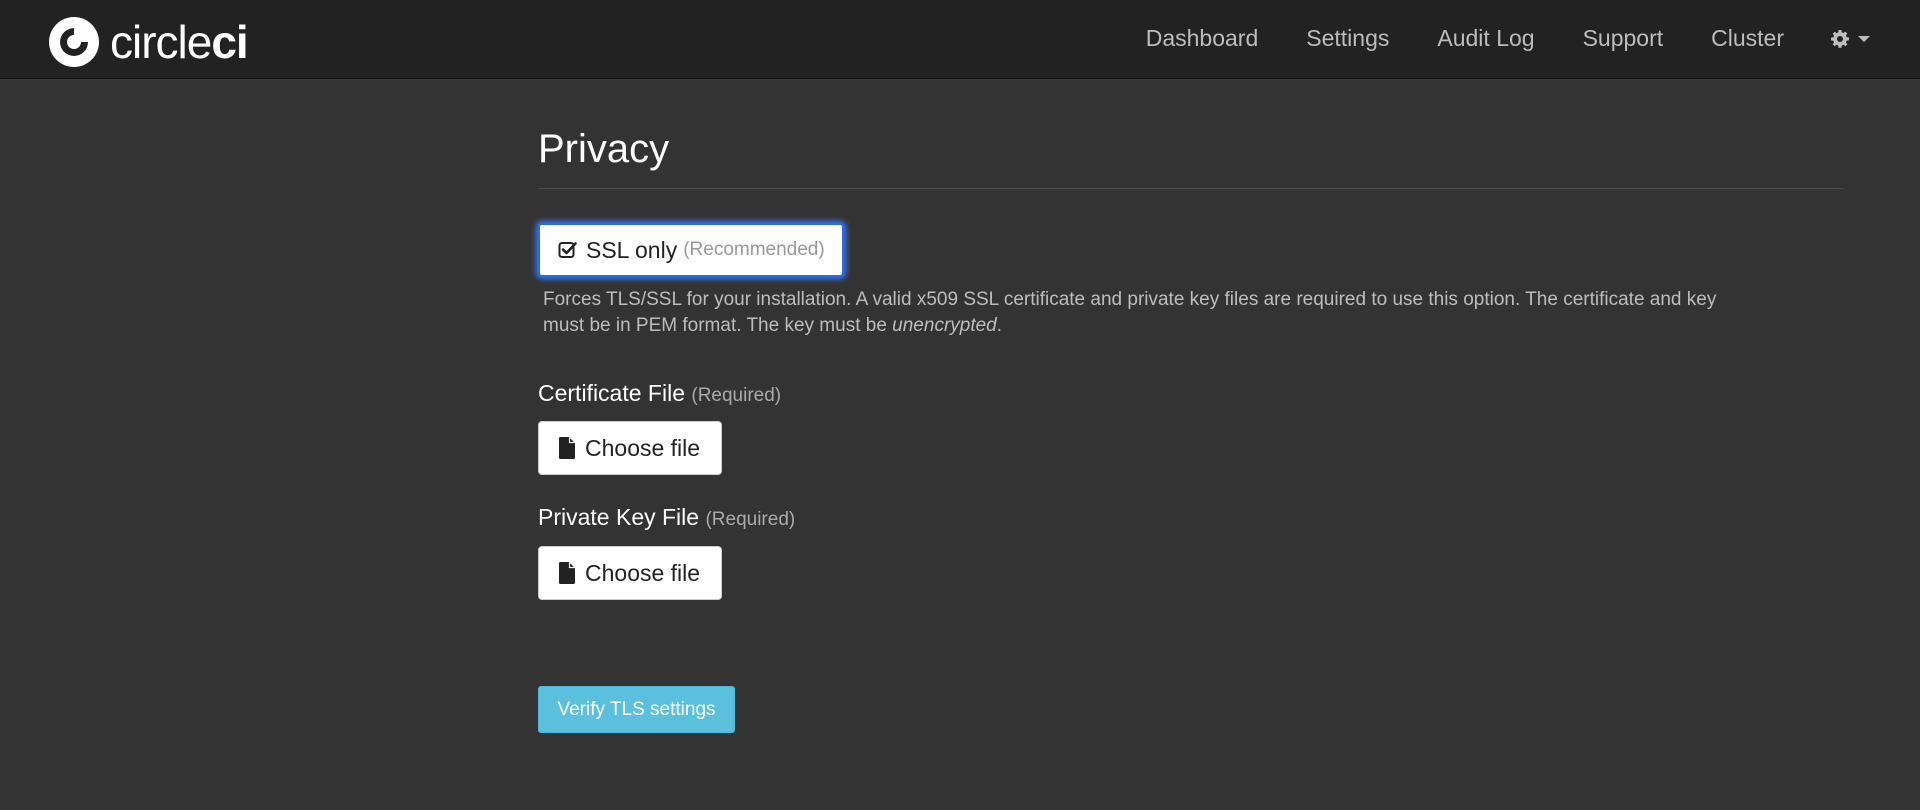 This screenshot has height=810, width=1920. Describe the element at coordinates (1864, 38) in the screenshot. I see `caret-down-icon` at that location.